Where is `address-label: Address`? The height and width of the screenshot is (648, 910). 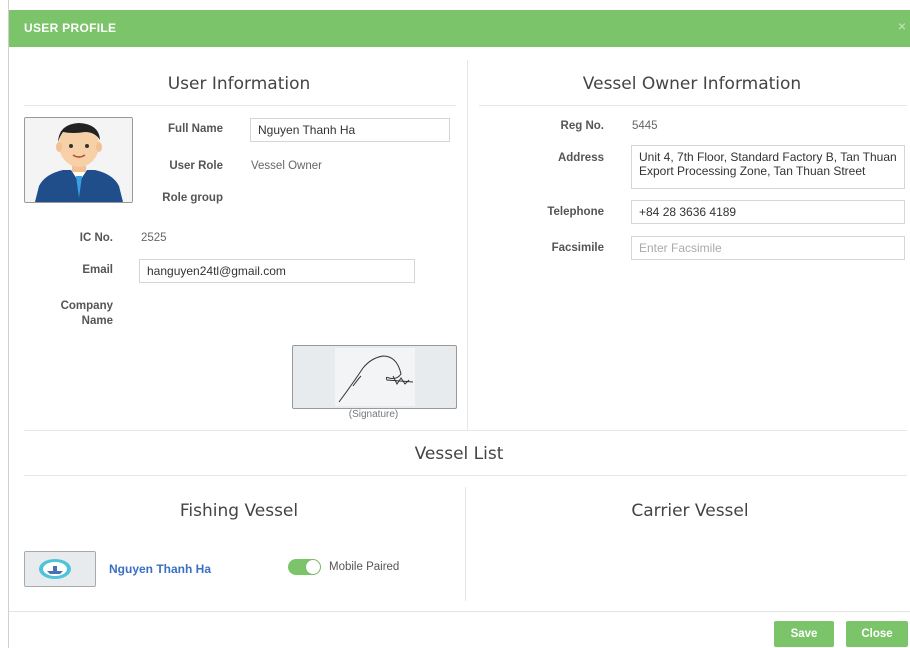 address-label: Address is located at coordinates (580, 158).